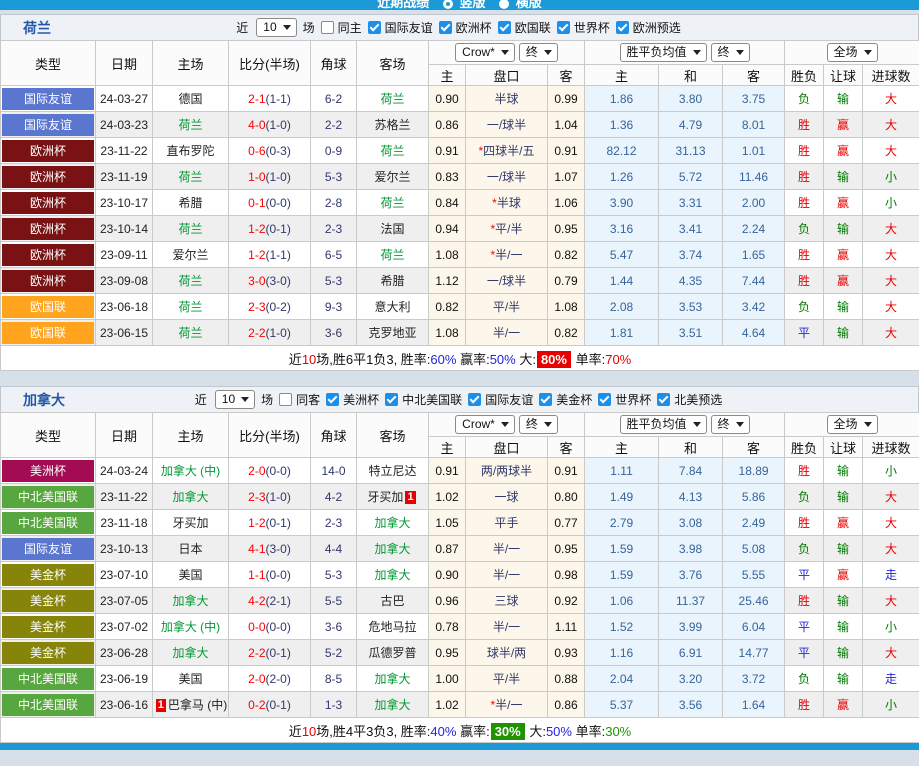 The image size is (919, 766). I want to click on avg-draw-odds: 6.91, so click(691, 652).